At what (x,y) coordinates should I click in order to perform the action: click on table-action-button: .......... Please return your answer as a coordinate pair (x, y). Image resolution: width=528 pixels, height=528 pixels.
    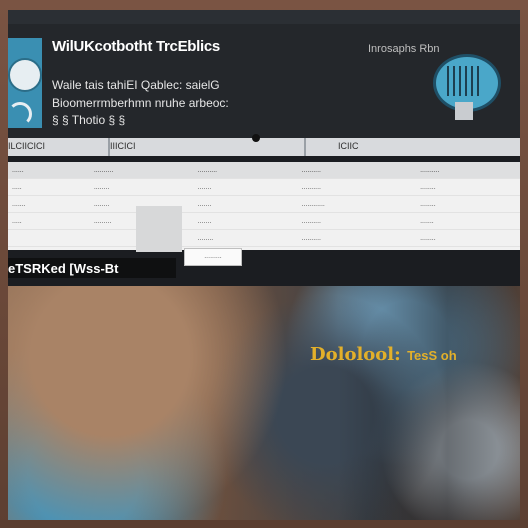
    Looking at the image, I should click on (213, 257).